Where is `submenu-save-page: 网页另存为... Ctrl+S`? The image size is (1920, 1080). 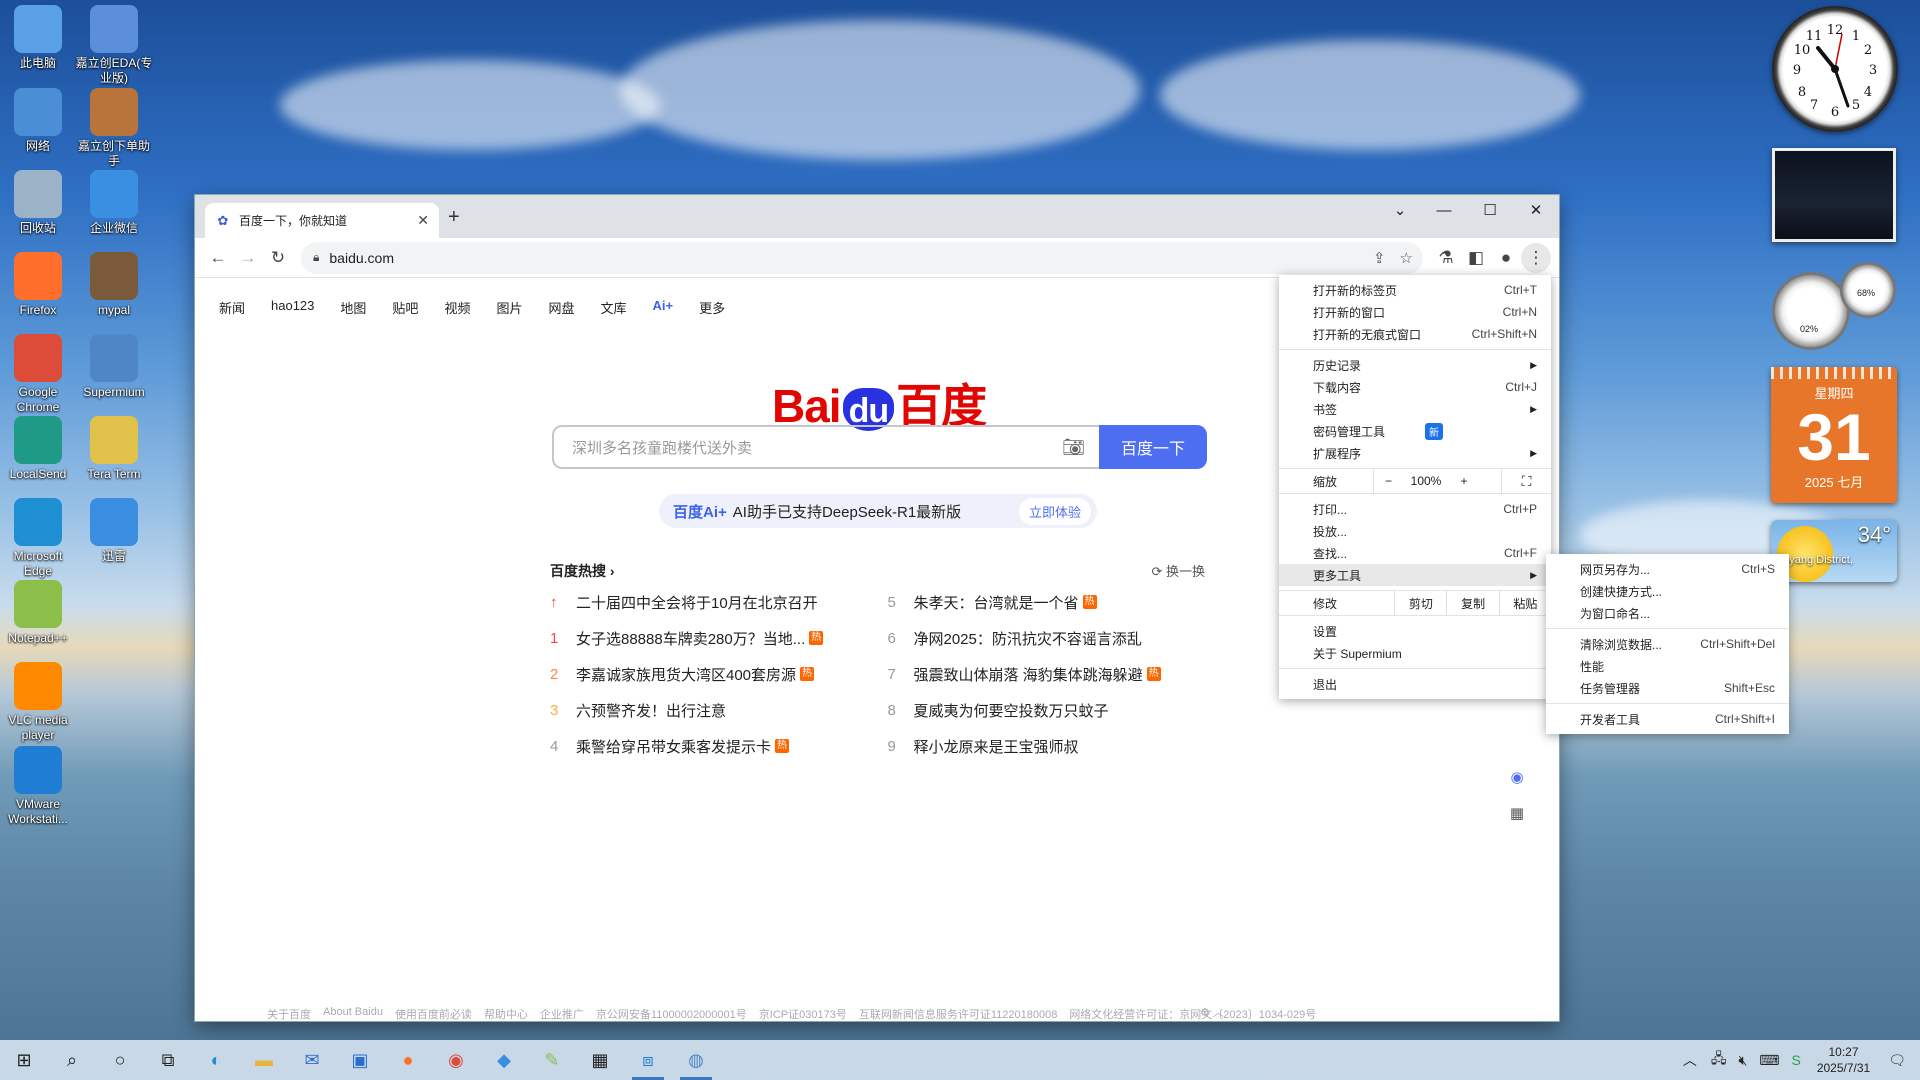 submenu-save-page: 网页另存为... Ctrl+S is located at coordinates (1667, 569).